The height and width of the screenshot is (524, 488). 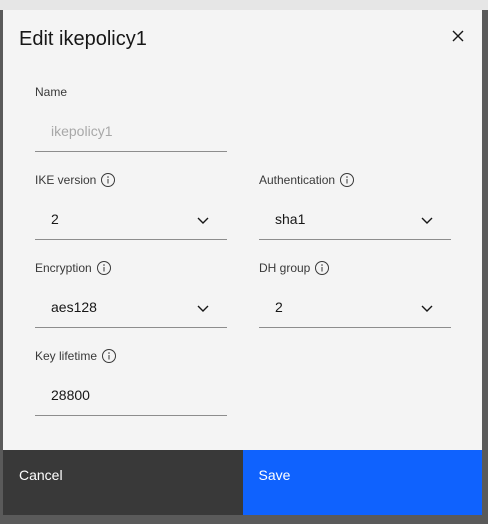 I want to click on key-lifetime-field: Key lifetime 28800, so click(x=131, y=382).